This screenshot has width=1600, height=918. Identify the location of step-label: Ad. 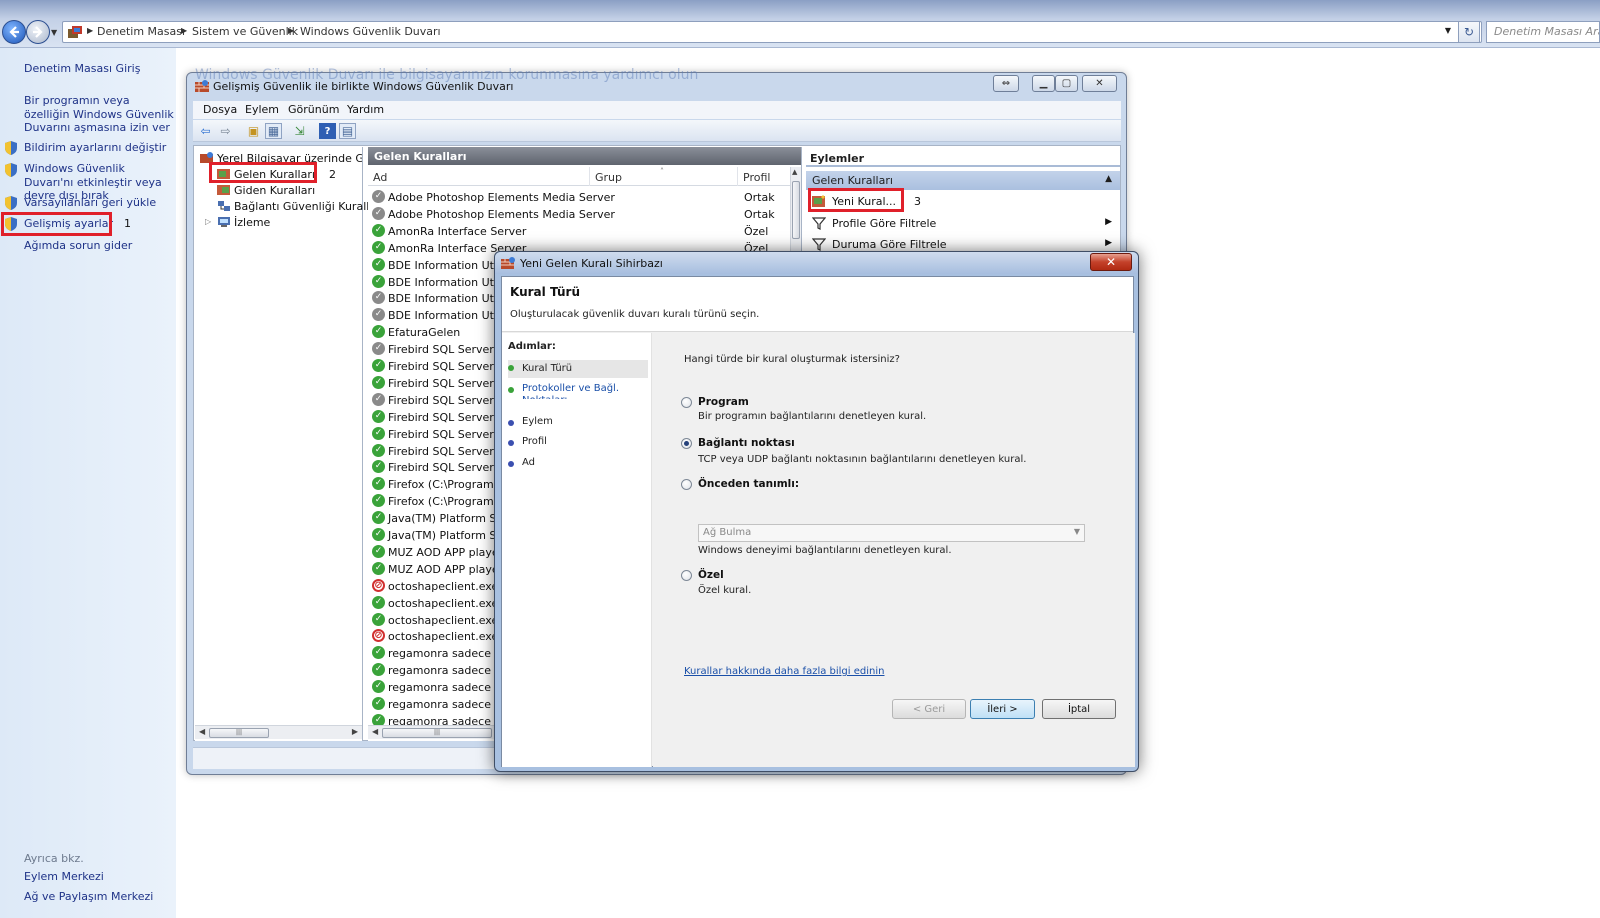
(529, 462).